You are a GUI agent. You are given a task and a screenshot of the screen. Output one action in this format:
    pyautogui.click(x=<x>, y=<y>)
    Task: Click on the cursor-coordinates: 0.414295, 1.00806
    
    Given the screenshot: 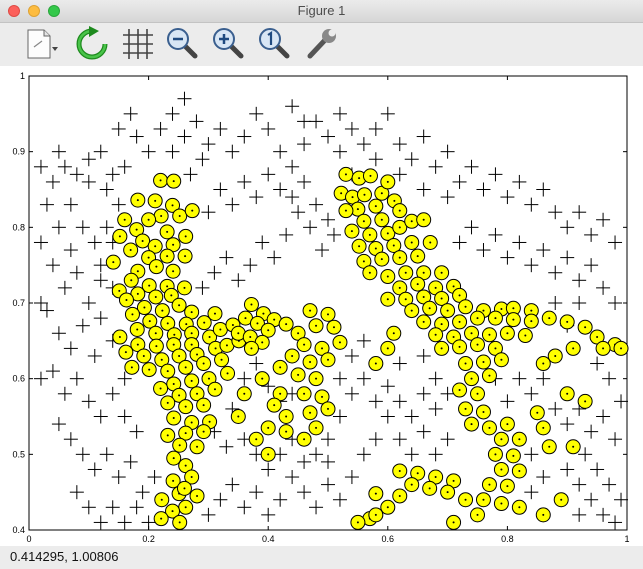 What is the action you would take?
    pyautogui.click(x=64, y=556)
    